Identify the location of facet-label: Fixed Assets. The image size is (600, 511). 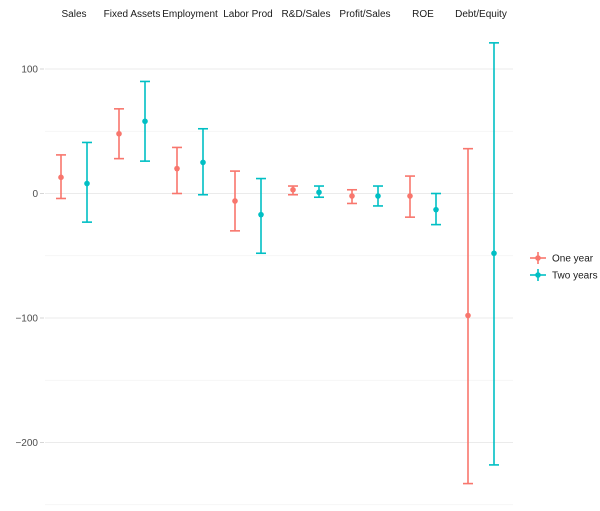
(132, 14).